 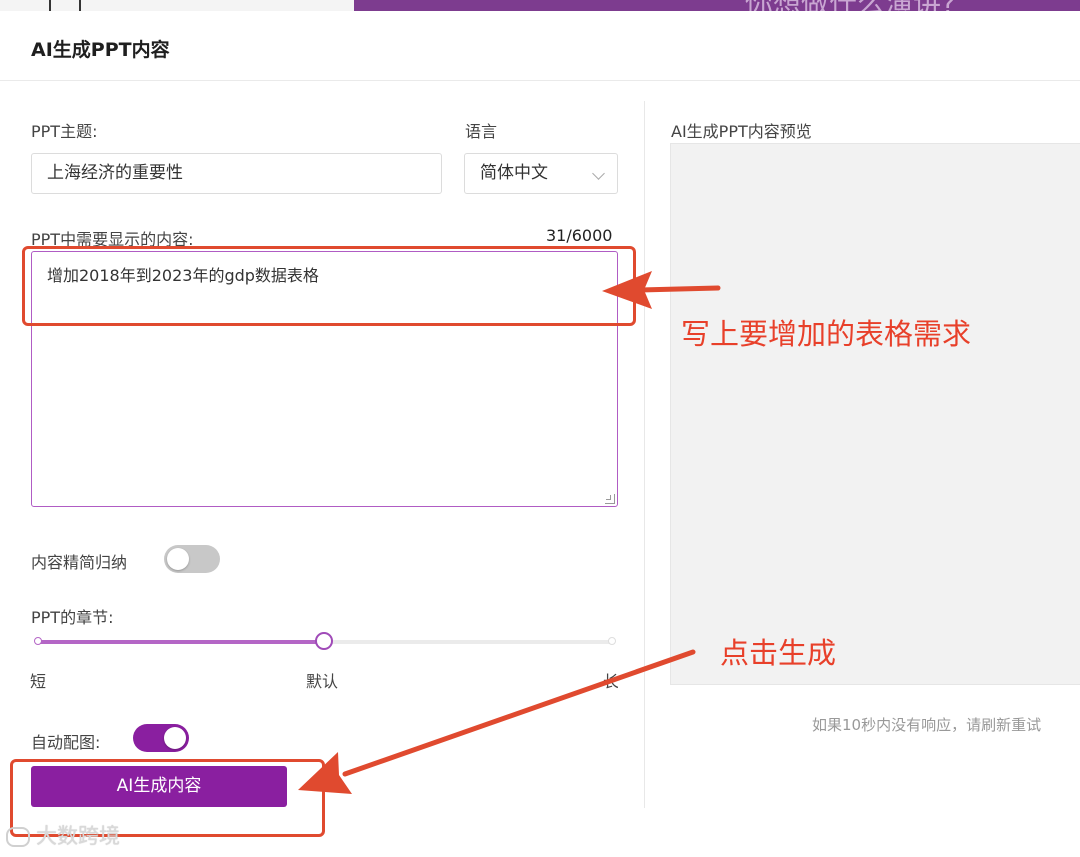 I want to click on panel-divider, so click(x=644, y=454).